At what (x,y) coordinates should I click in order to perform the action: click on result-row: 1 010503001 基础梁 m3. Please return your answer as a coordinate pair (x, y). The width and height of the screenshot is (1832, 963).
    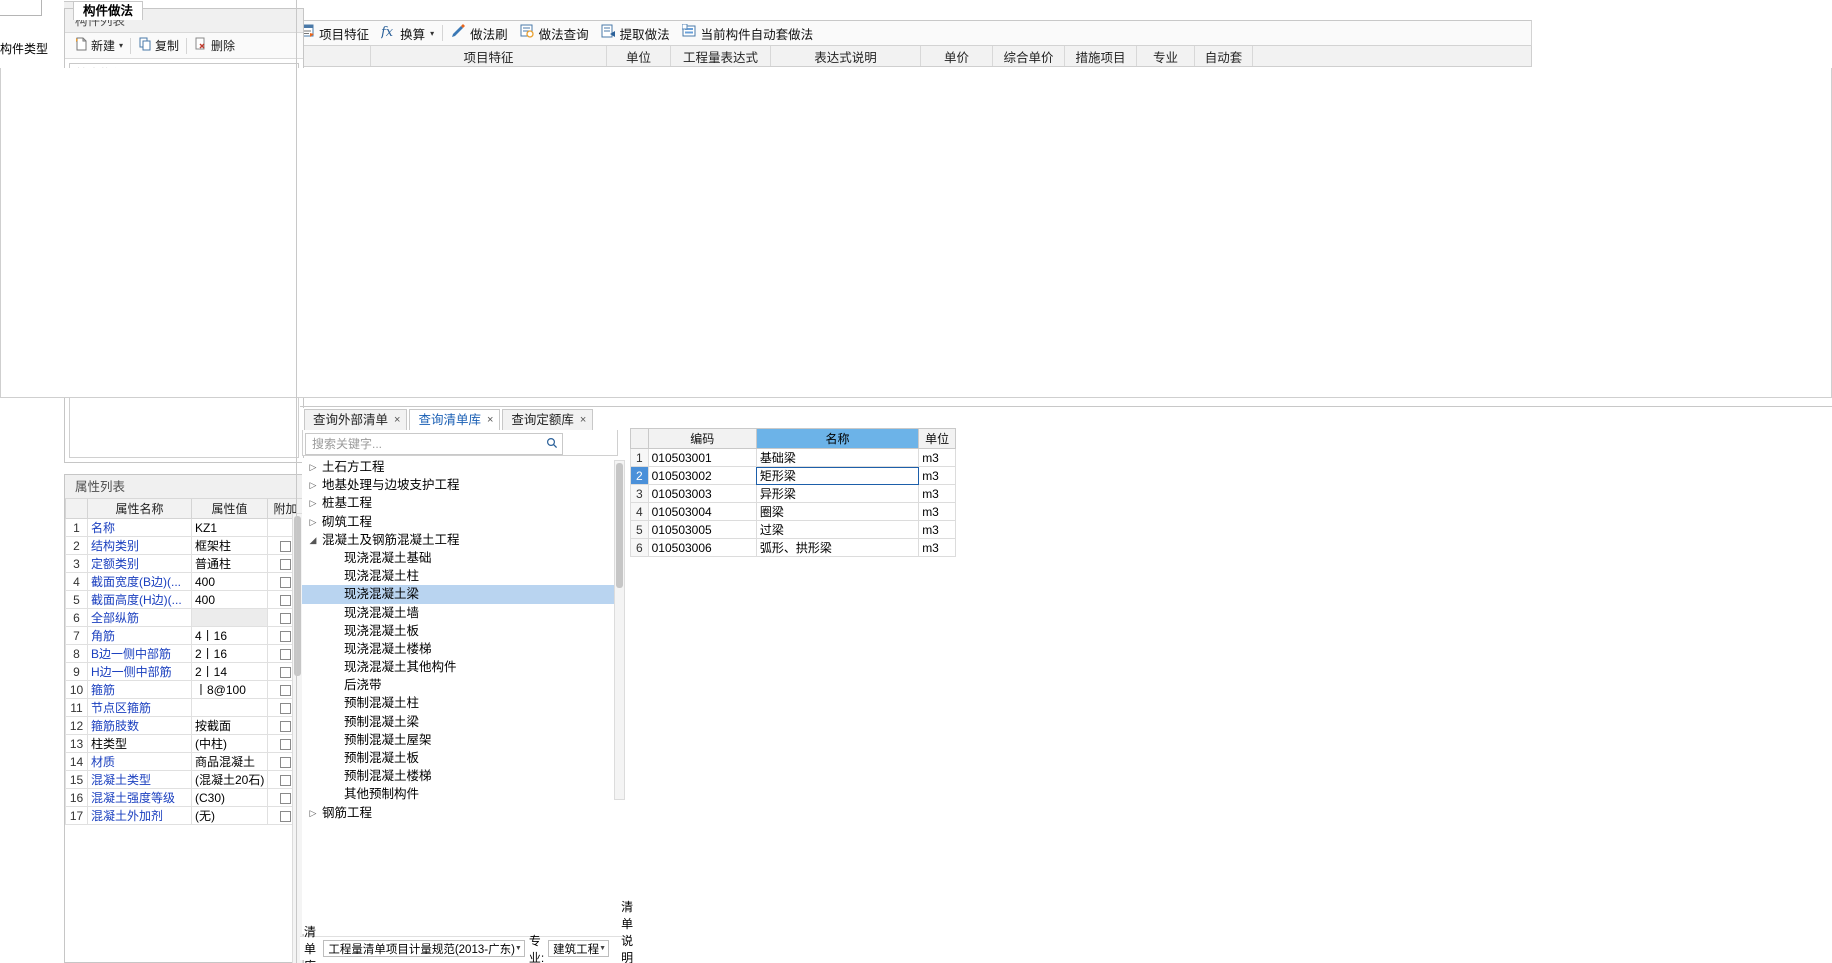
    Looking at the image, I should click on (793, 457).